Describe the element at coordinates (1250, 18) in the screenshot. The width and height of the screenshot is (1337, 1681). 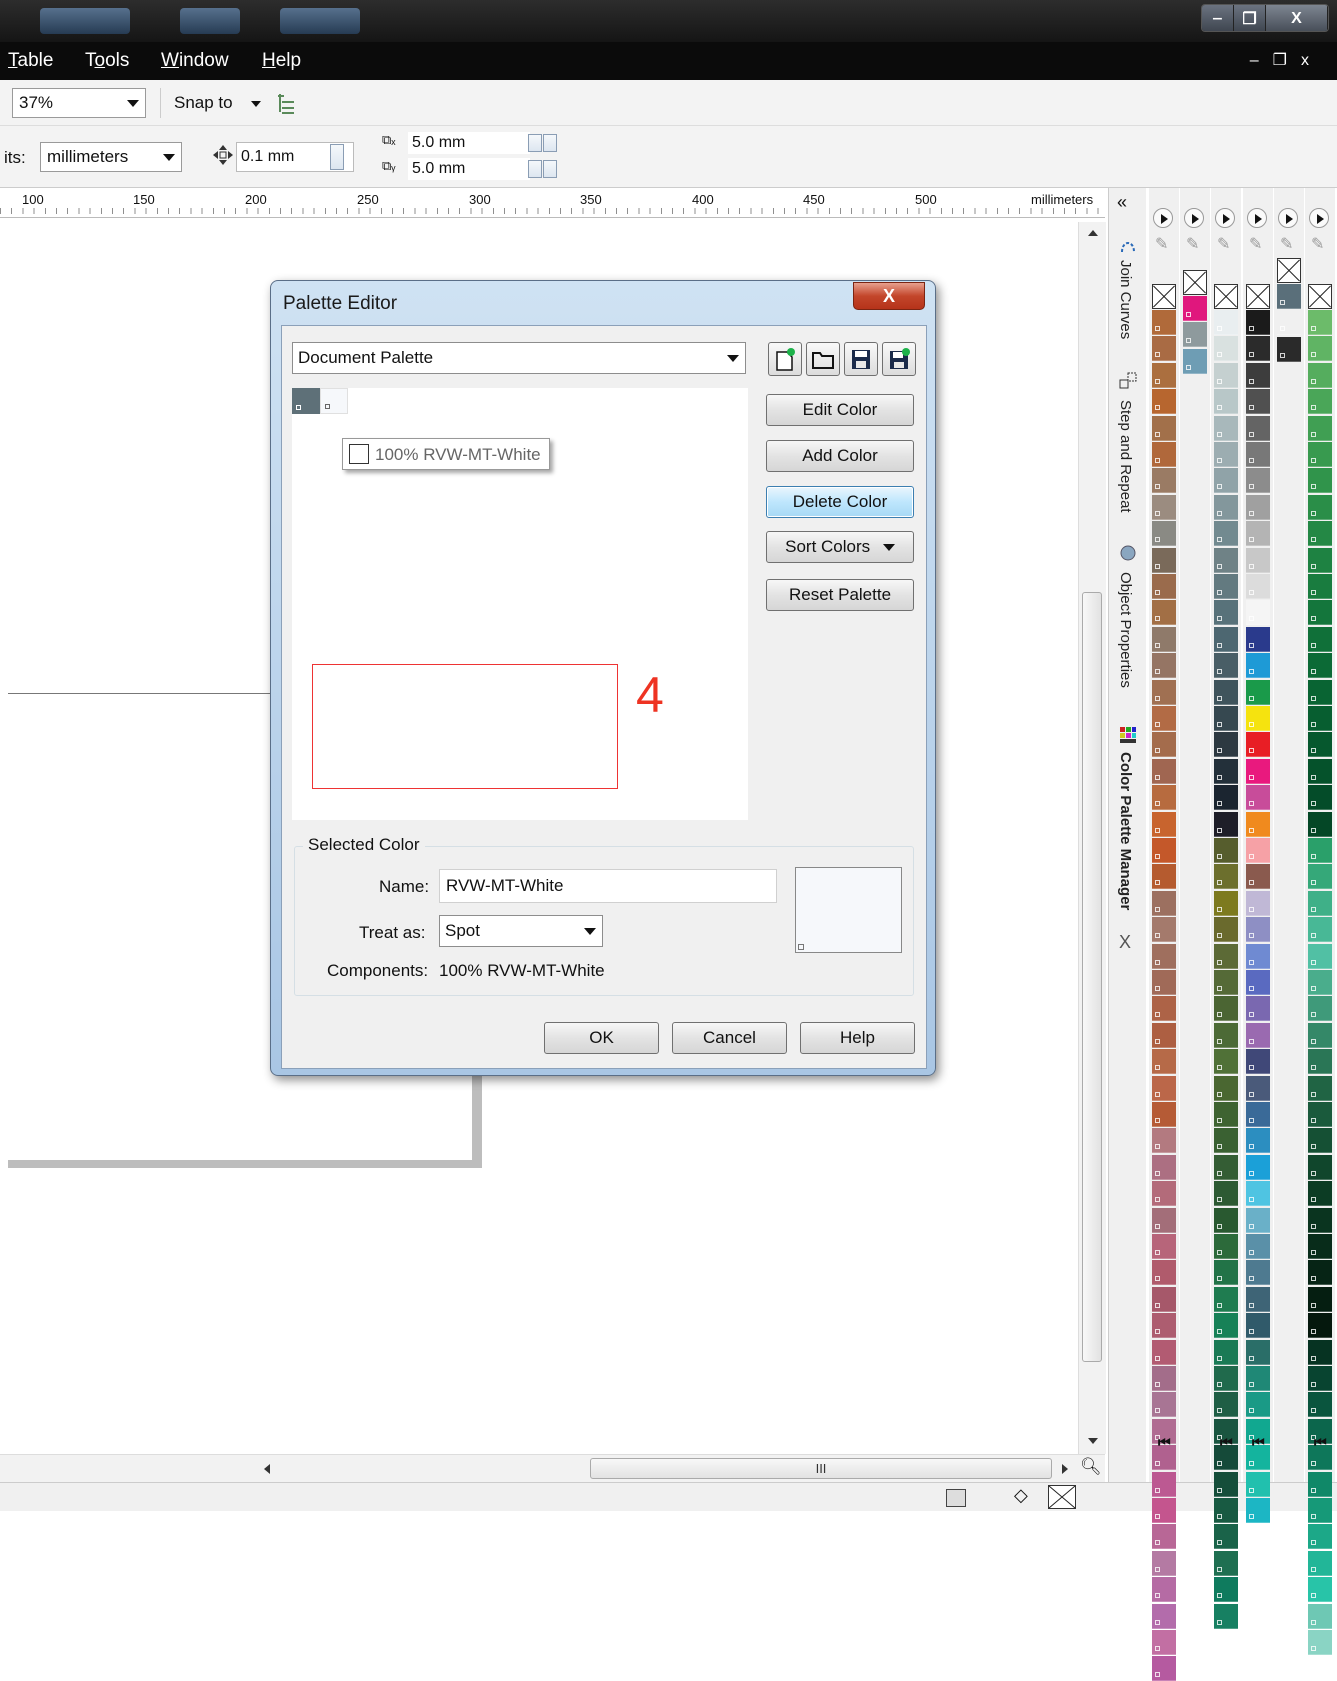
I see `restore-button: ❐` at that location.